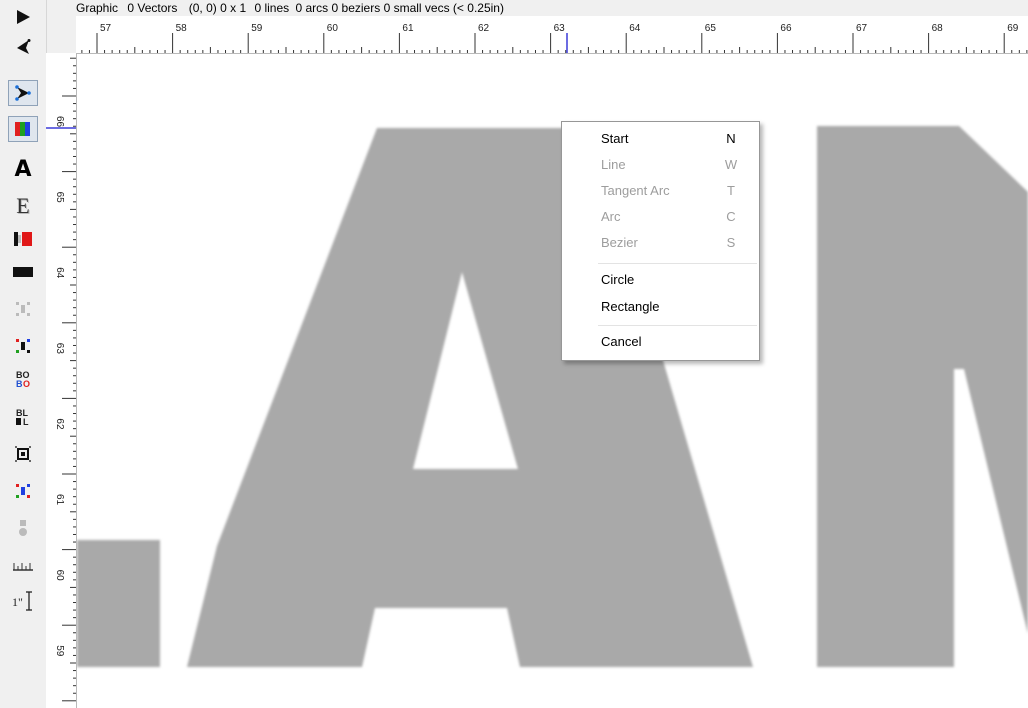 The image size is (1028, 708). Describe the element at coordinates (23, 239) in the screenshot. I see `color-split-icon` at that location.